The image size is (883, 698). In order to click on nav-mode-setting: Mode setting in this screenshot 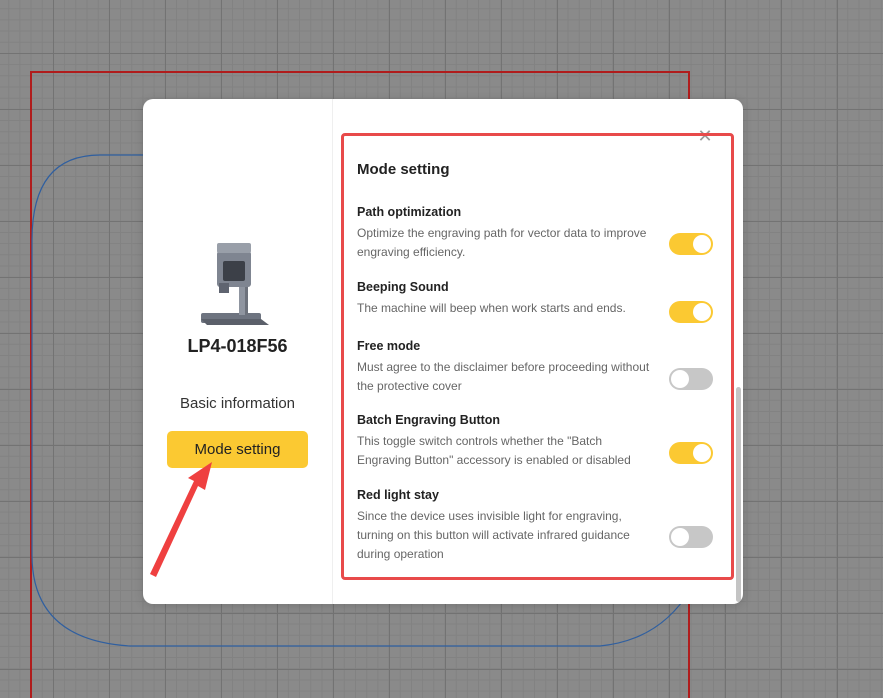, I will do `click(237, 449)`.